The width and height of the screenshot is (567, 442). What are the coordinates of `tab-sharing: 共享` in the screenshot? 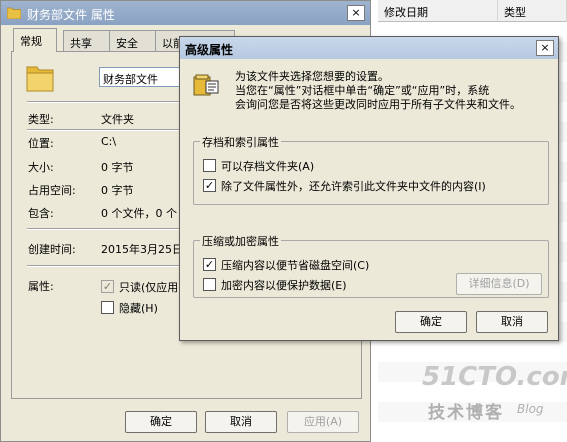 It's located at (86, 40).